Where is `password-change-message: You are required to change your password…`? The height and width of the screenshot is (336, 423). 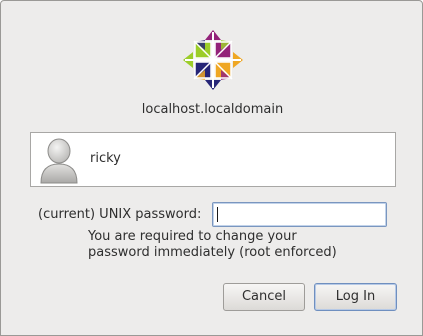 password-change-message: You are required to change your password… is located at coordinates (238, 245).